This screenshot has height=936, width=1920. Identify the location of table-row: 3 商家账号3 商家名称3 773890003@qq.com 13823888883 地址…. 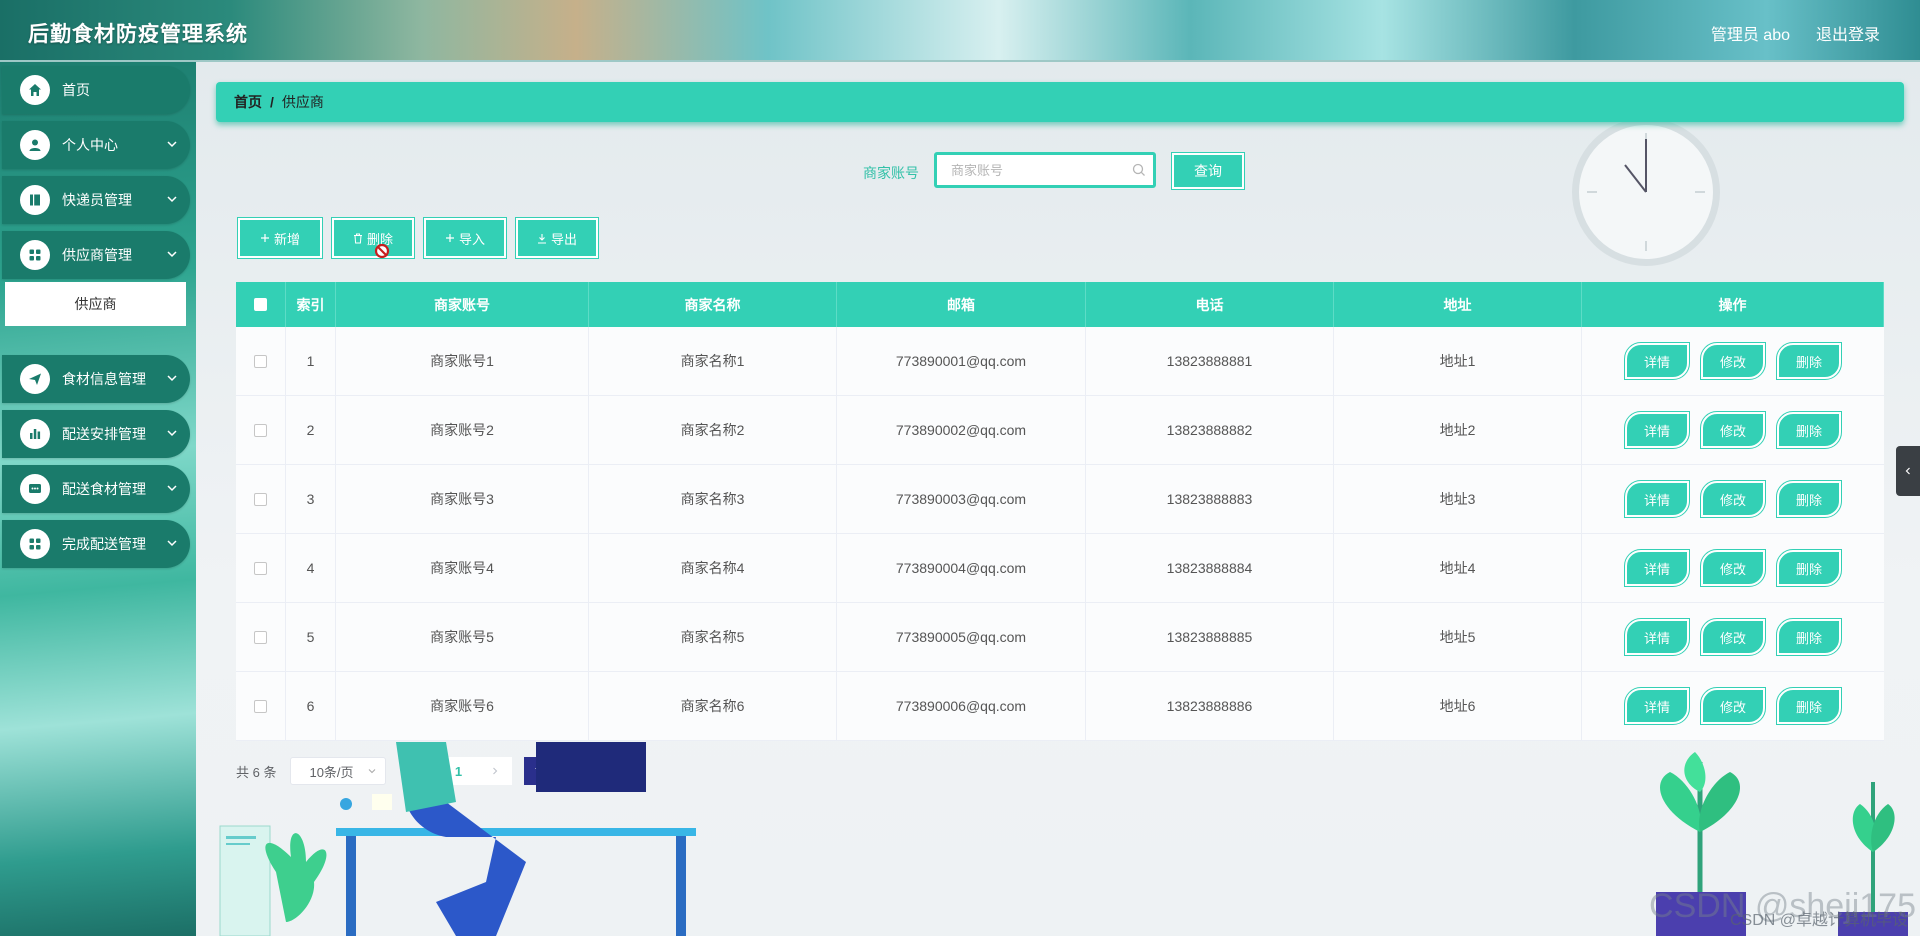
(1060, 499).